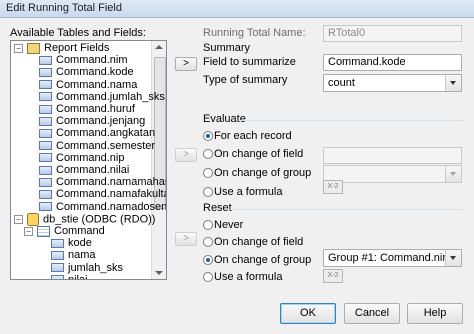 Image resolution: width=474 pixels, height=334 pixels. What do you see at coordinates (208, 277) in the screenshot?
I see `reset-use-formula-radio` at bounding box center [208, 277].